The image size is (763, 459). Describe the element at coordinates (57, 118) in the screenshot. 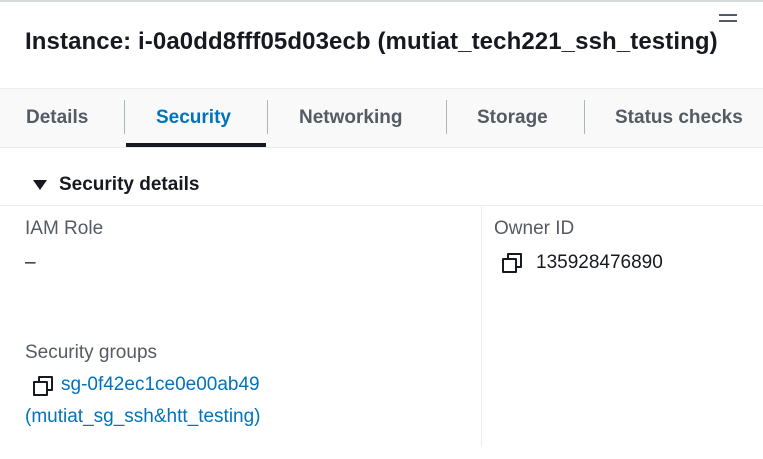

I see `tab-details: Details` at that location.